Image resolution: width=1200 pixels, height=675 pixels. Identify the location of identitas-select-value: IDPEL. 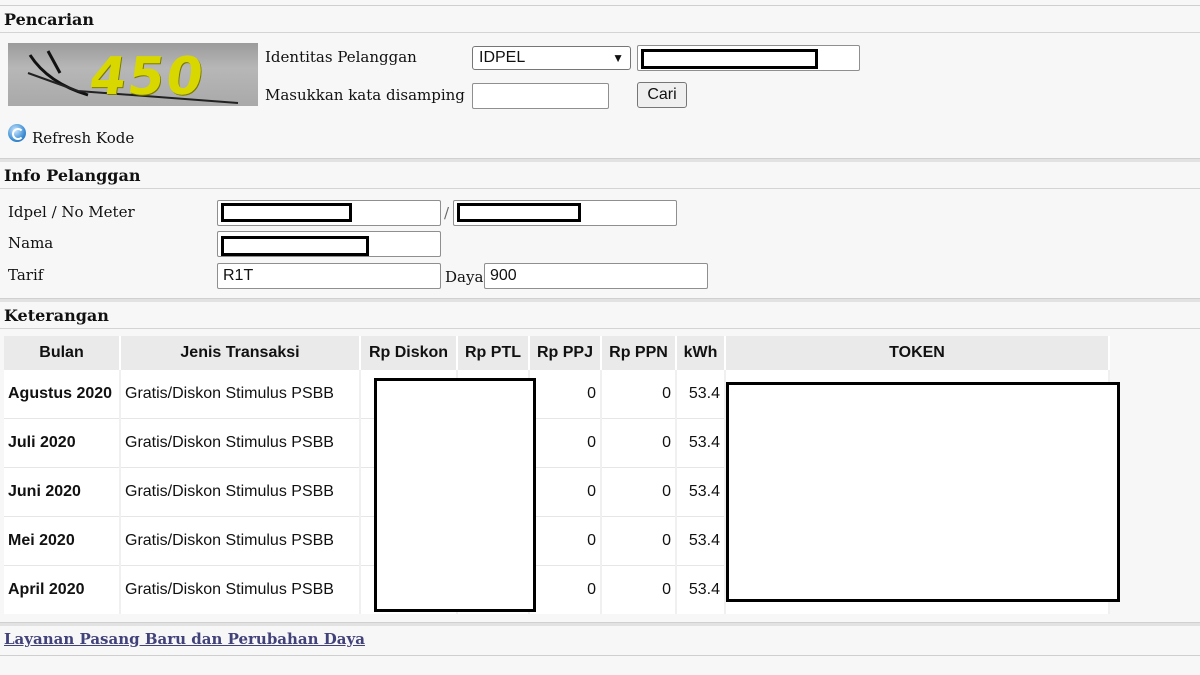
(502, 57).